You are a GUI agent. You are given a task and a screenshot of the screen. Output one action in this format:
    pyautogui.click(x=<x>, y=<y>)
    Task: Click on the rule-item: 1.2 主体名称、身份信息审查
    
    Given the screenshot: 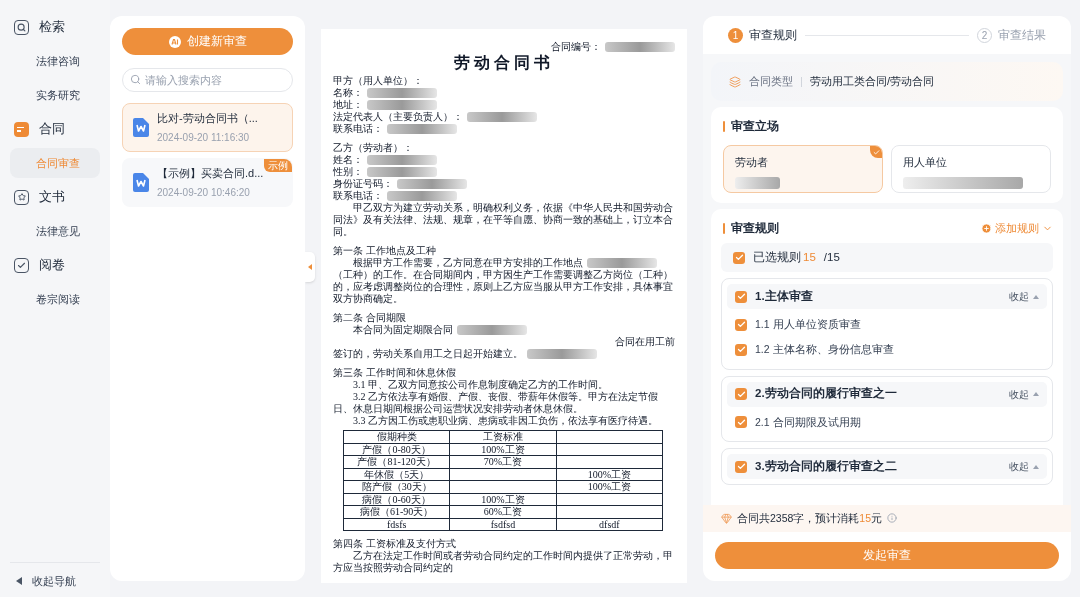 What is the action you would take?
    pyautogui.click(x=824, y=349)
    